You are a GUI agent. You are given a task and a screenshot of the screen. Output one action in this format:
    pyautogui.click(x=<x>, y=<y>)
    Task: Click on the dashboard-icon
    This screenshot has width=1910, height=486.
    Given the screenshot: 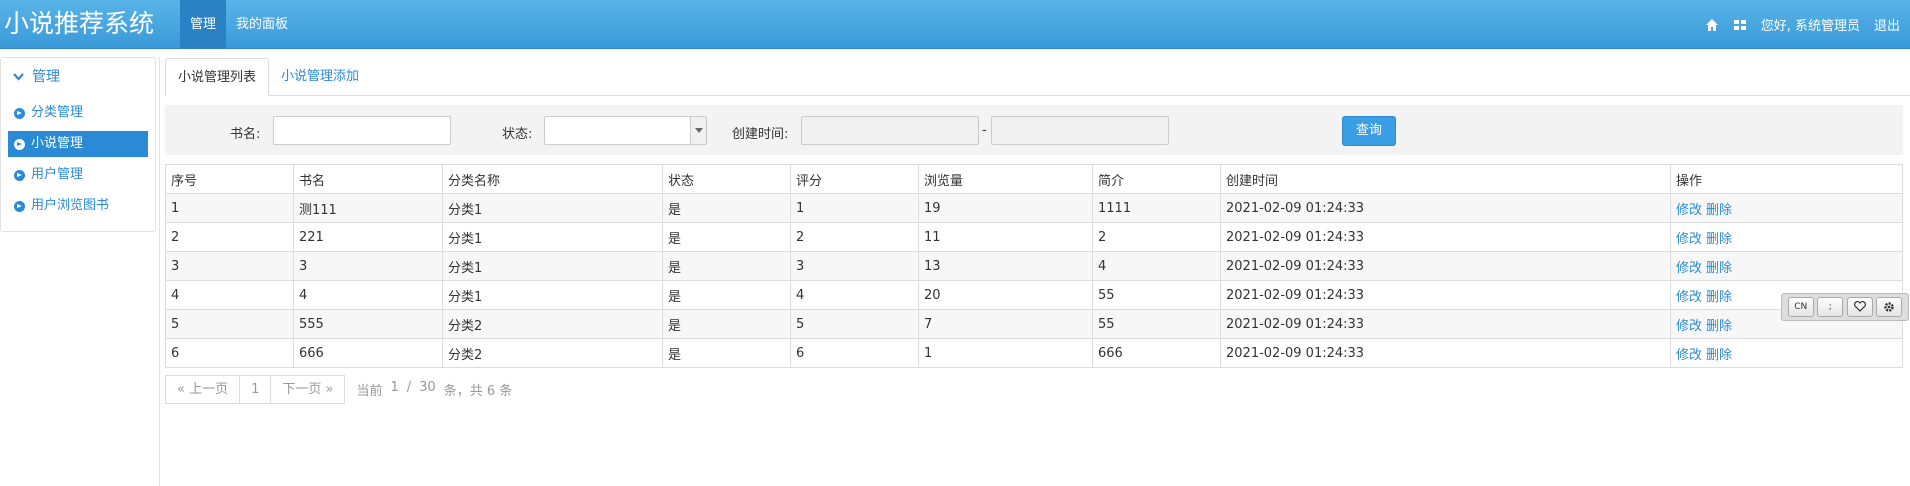 What is the action you would take?
    pyautogui.click(x=1740, y=25)
    